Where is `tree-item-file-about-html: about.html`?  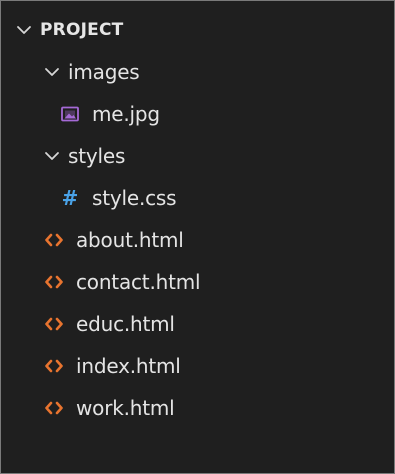 tree-item-file-about-html: about.html is located at coordinates (197, 240).